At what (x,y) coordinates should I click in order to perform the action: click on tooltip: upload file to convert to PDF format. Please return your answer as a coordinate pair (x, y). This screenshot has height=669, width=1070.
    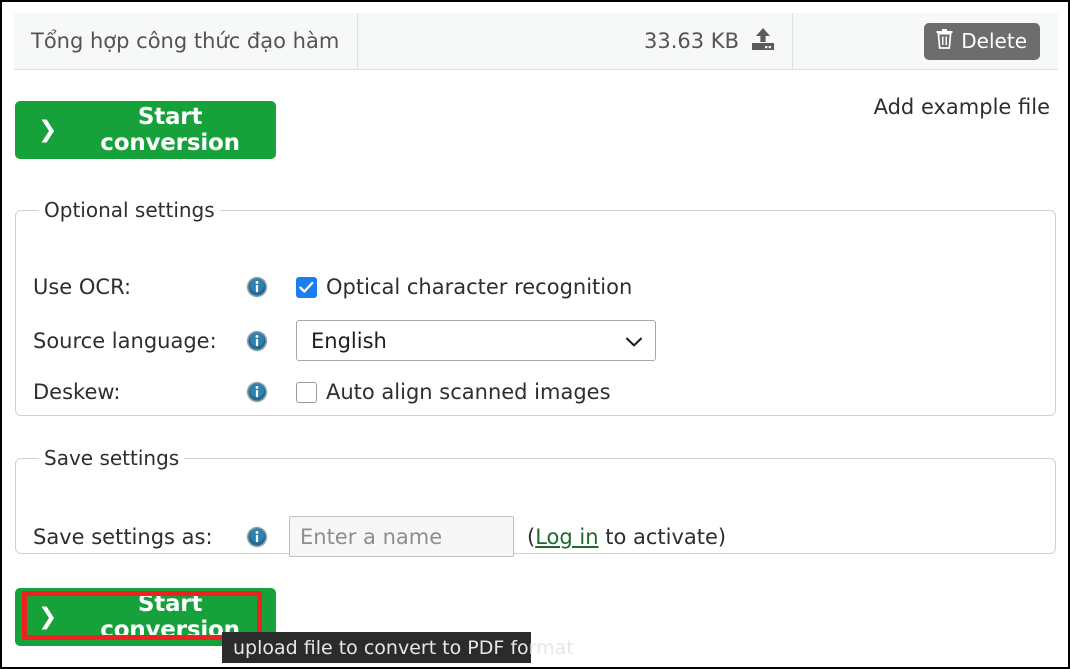
    Looking at the image, I should click on (398, 647).